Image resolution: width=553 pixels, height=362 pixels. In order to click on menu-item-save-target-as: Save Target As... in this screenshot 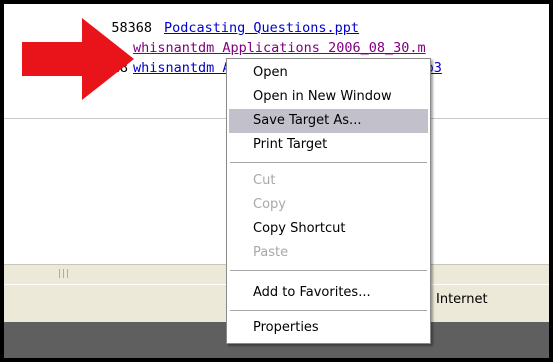, I will do `click(328, 121)`.